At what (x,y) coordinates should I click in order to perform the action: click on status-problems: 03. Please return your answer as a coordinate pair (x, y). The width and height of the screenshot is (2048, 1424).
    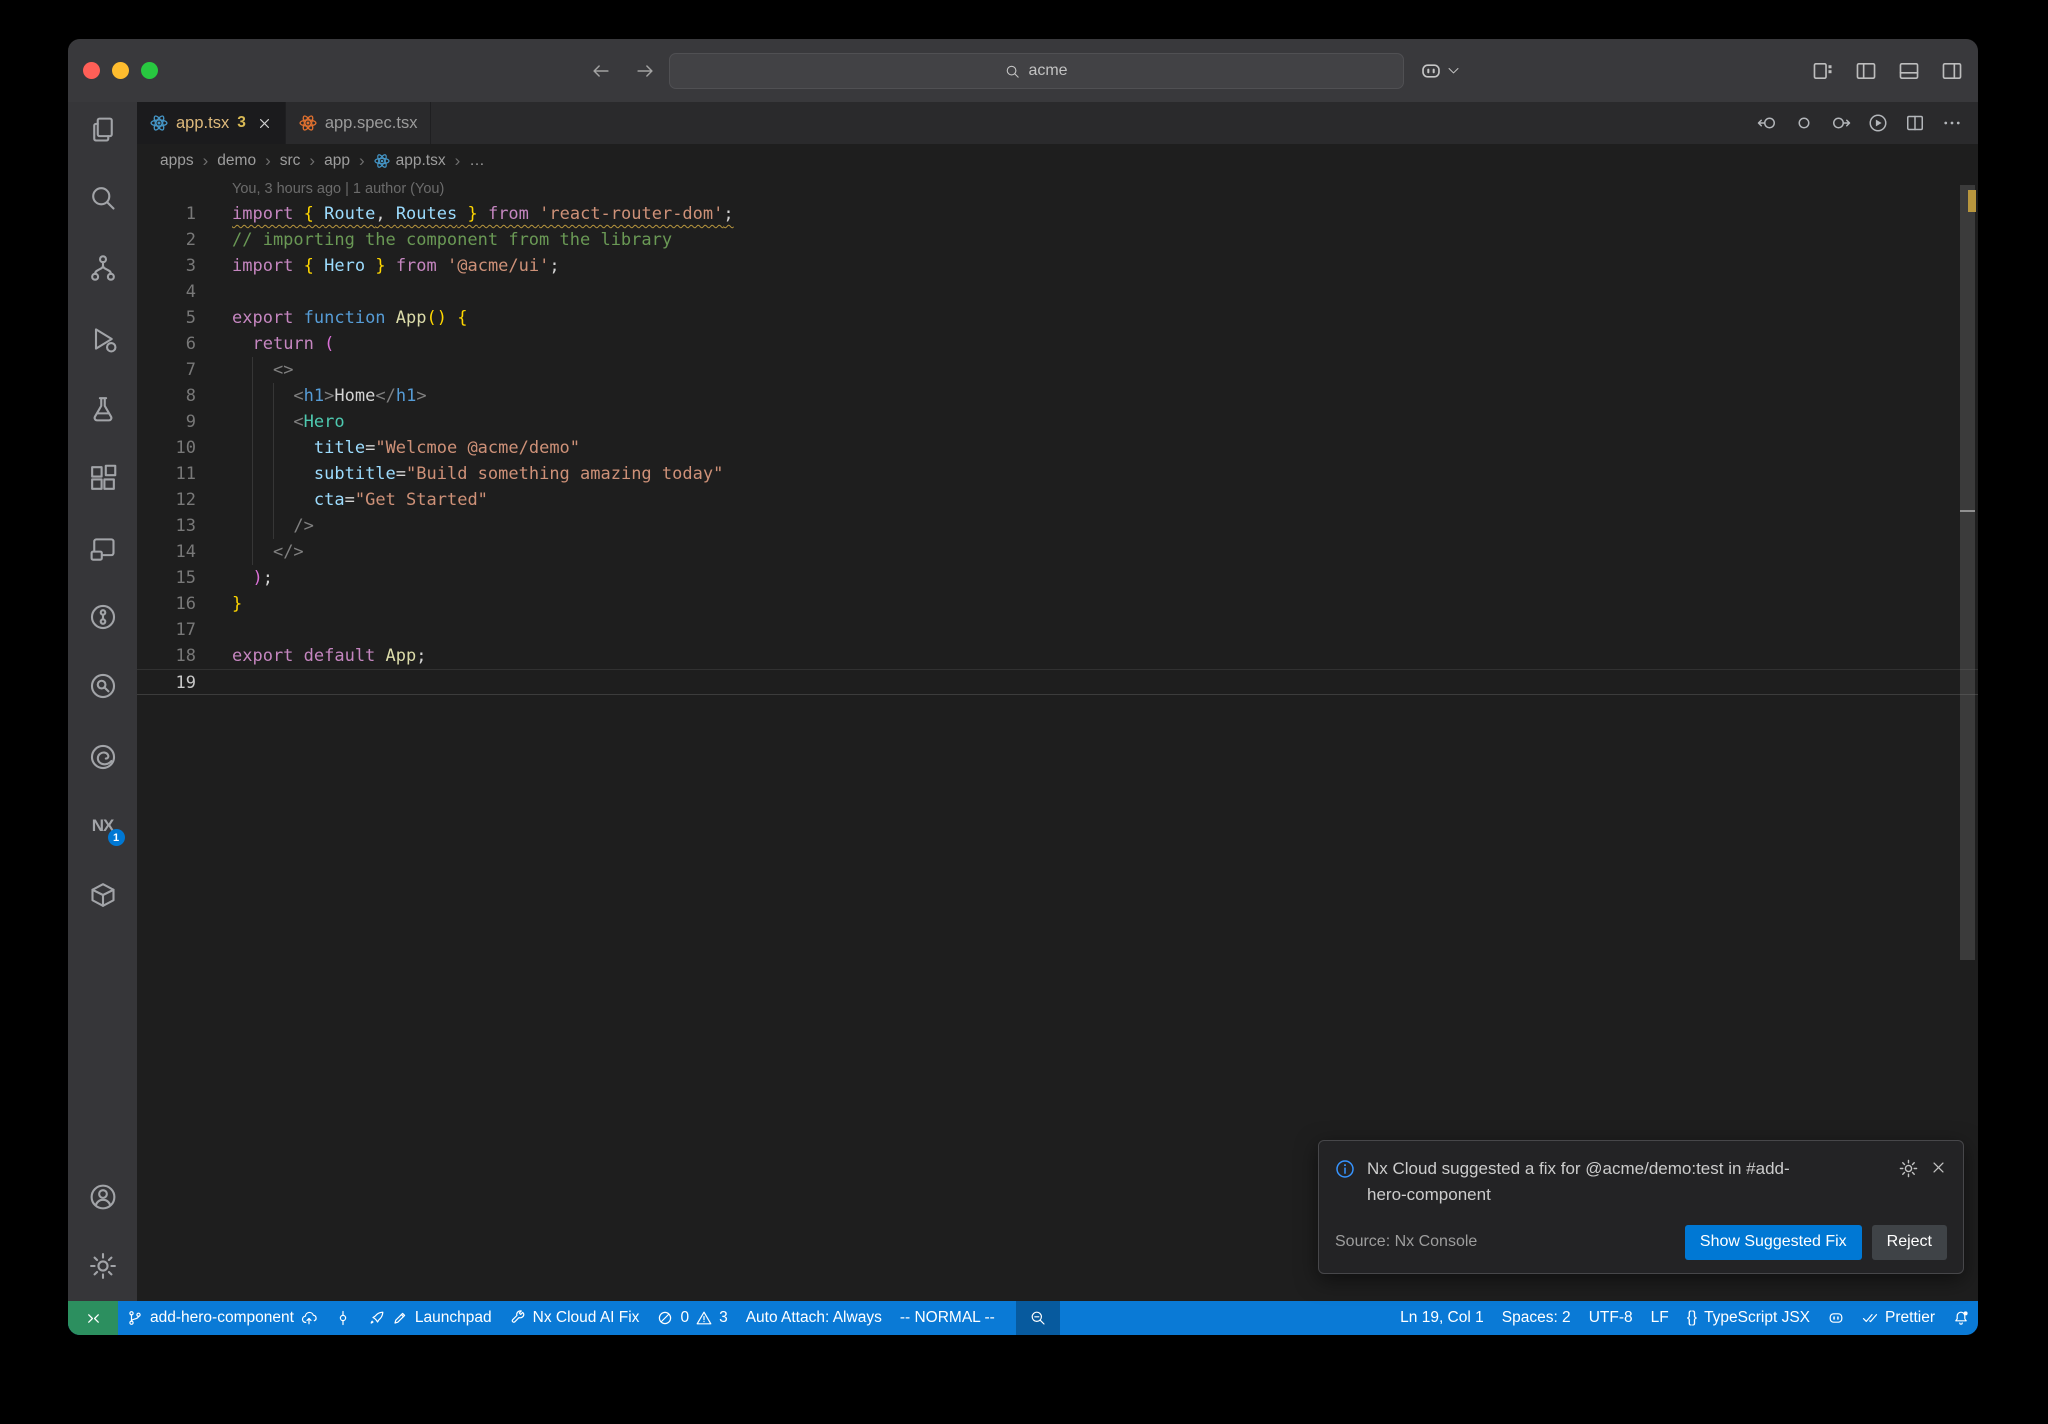
    Looking at the image, I should click on (692, 1318).